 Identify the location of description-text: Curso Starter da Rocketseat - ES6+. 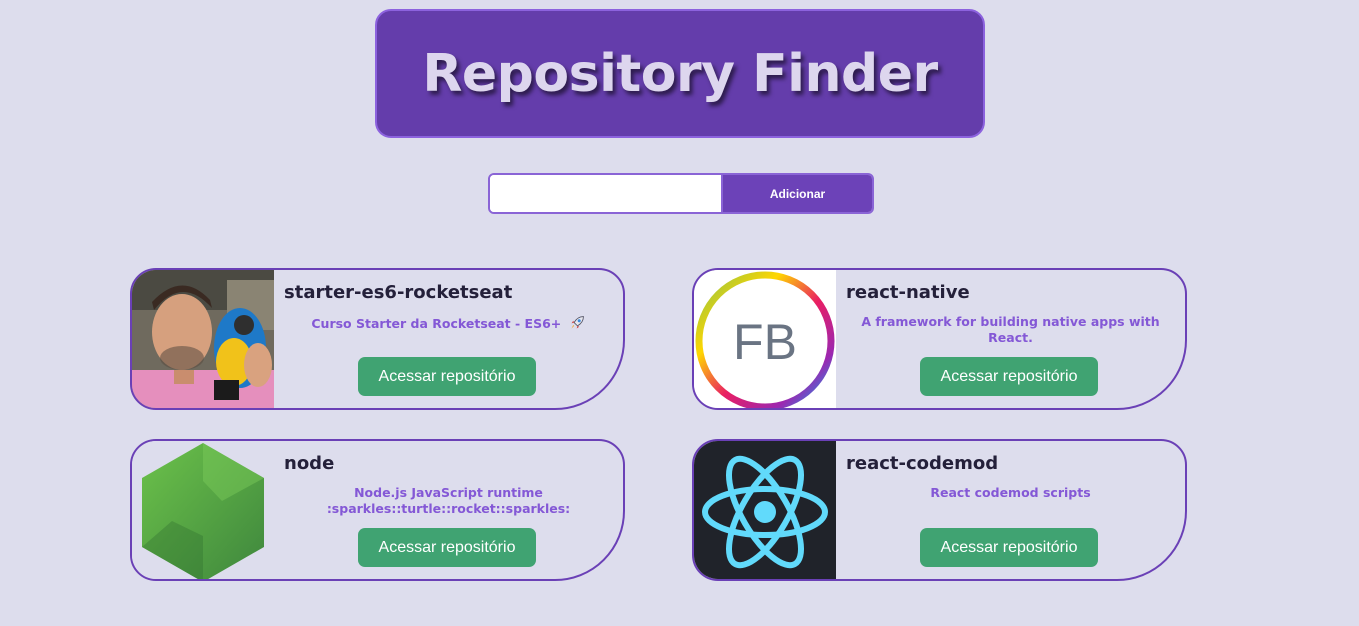
(436, 323).